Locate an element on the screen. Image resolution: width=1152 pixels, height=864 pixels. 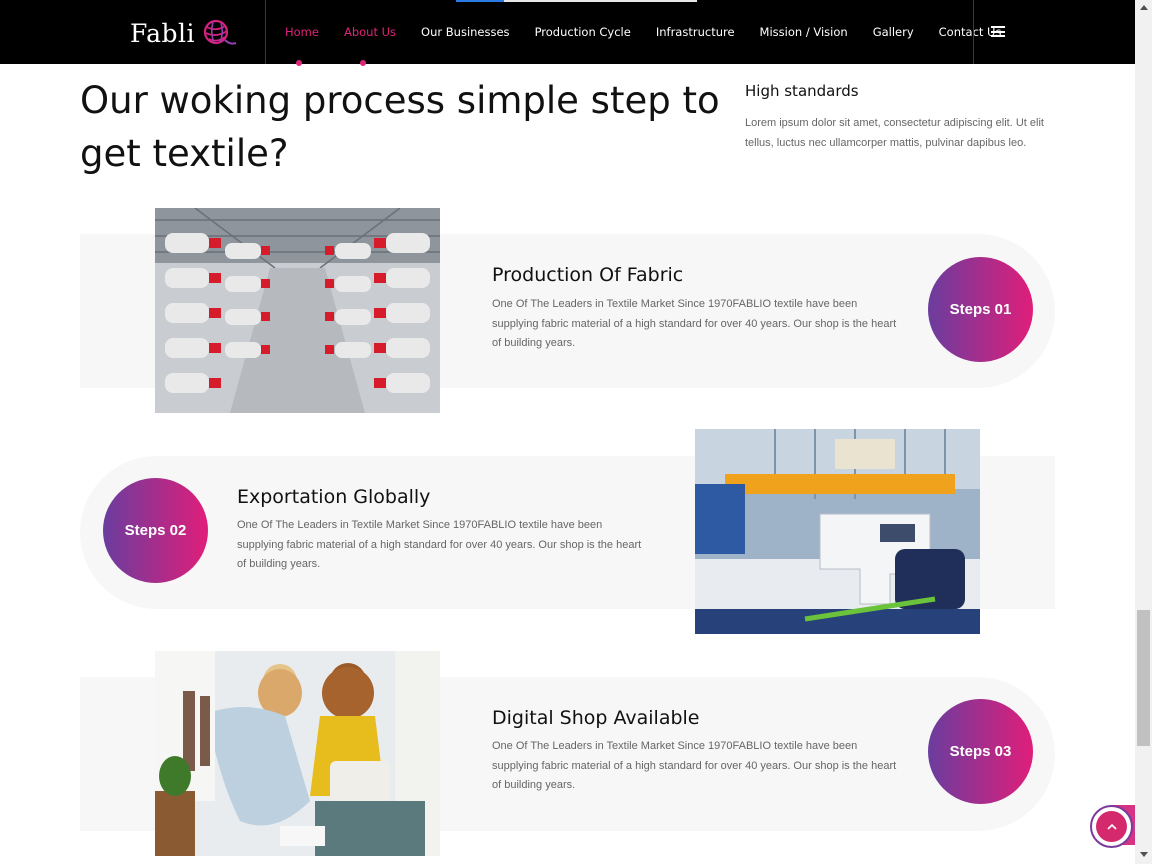
step-image-sewing-machine is located at coordinates (837, 531).